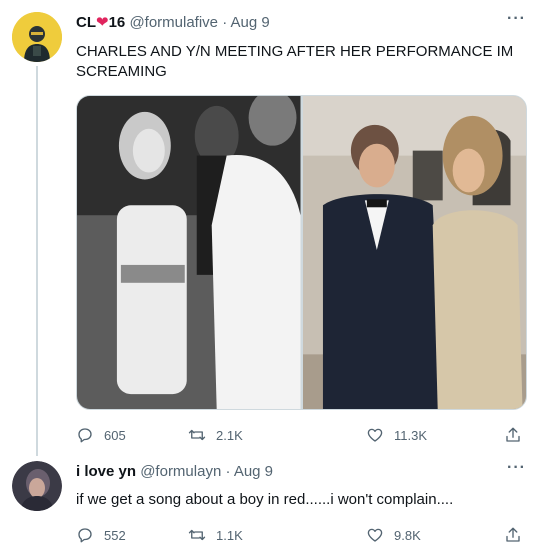  Describe the element at coordinates (101, 435) in the screenshot. I see `reply-button: 605` at that location.